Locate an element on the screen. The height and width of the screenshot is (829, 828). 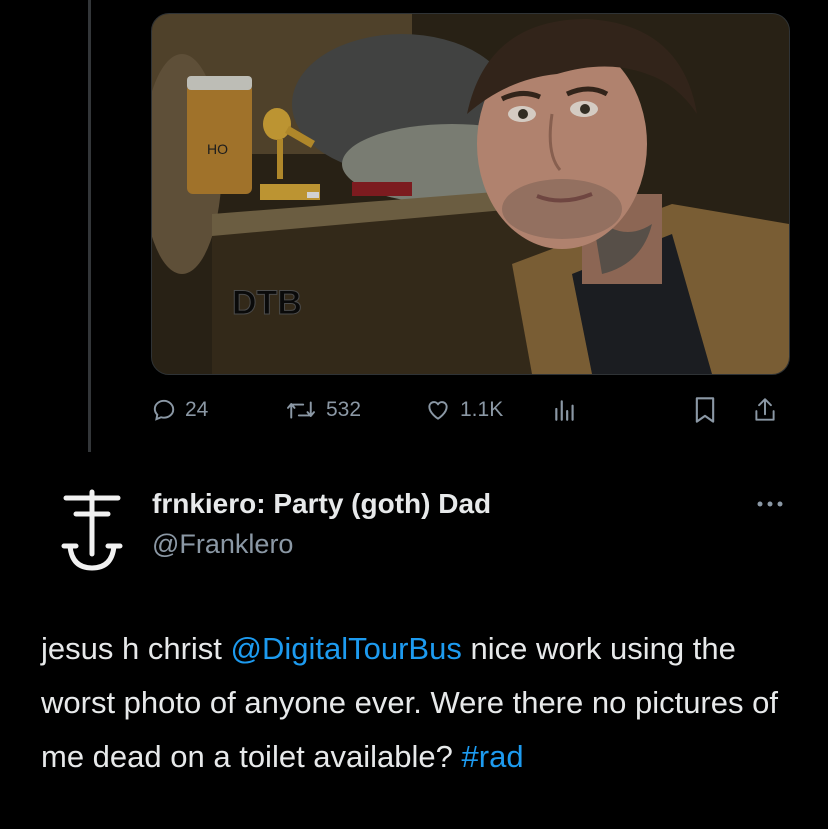
avatar is located at coordinates (92, 529).